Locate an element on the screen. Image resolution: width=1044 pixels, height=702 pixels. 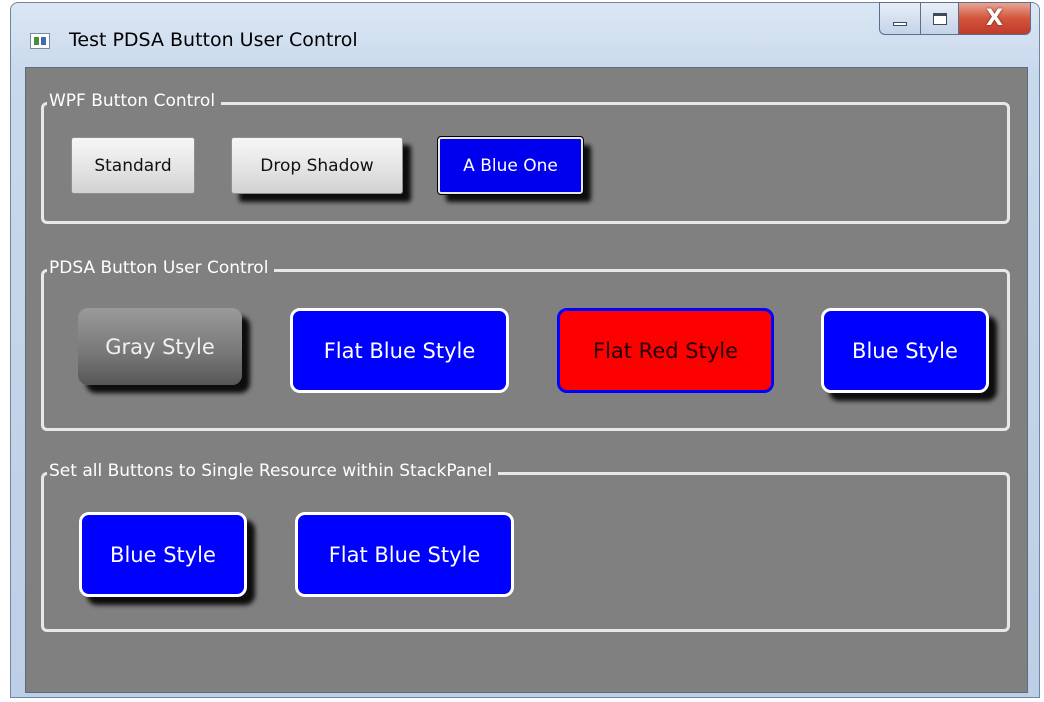
standard-button: Standard is located at coordinates (133, 165).